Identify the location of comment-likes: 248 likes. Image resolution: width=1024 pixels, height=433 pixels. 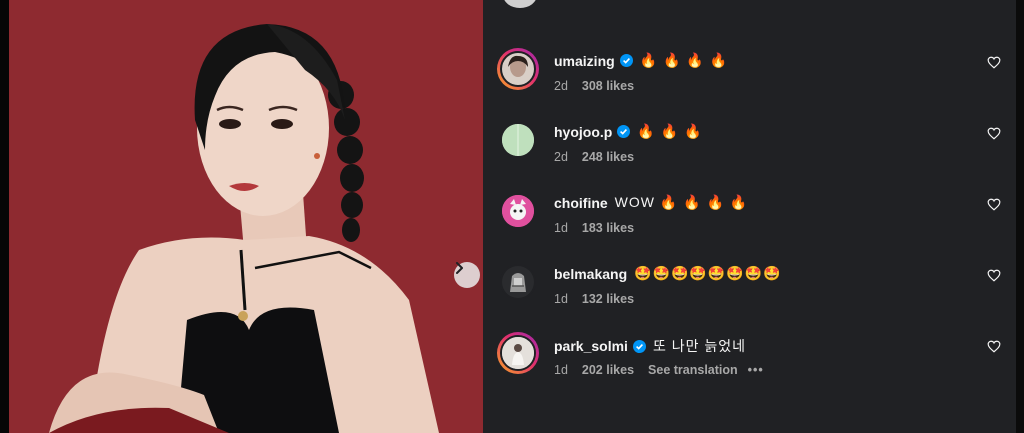
(608, 157).